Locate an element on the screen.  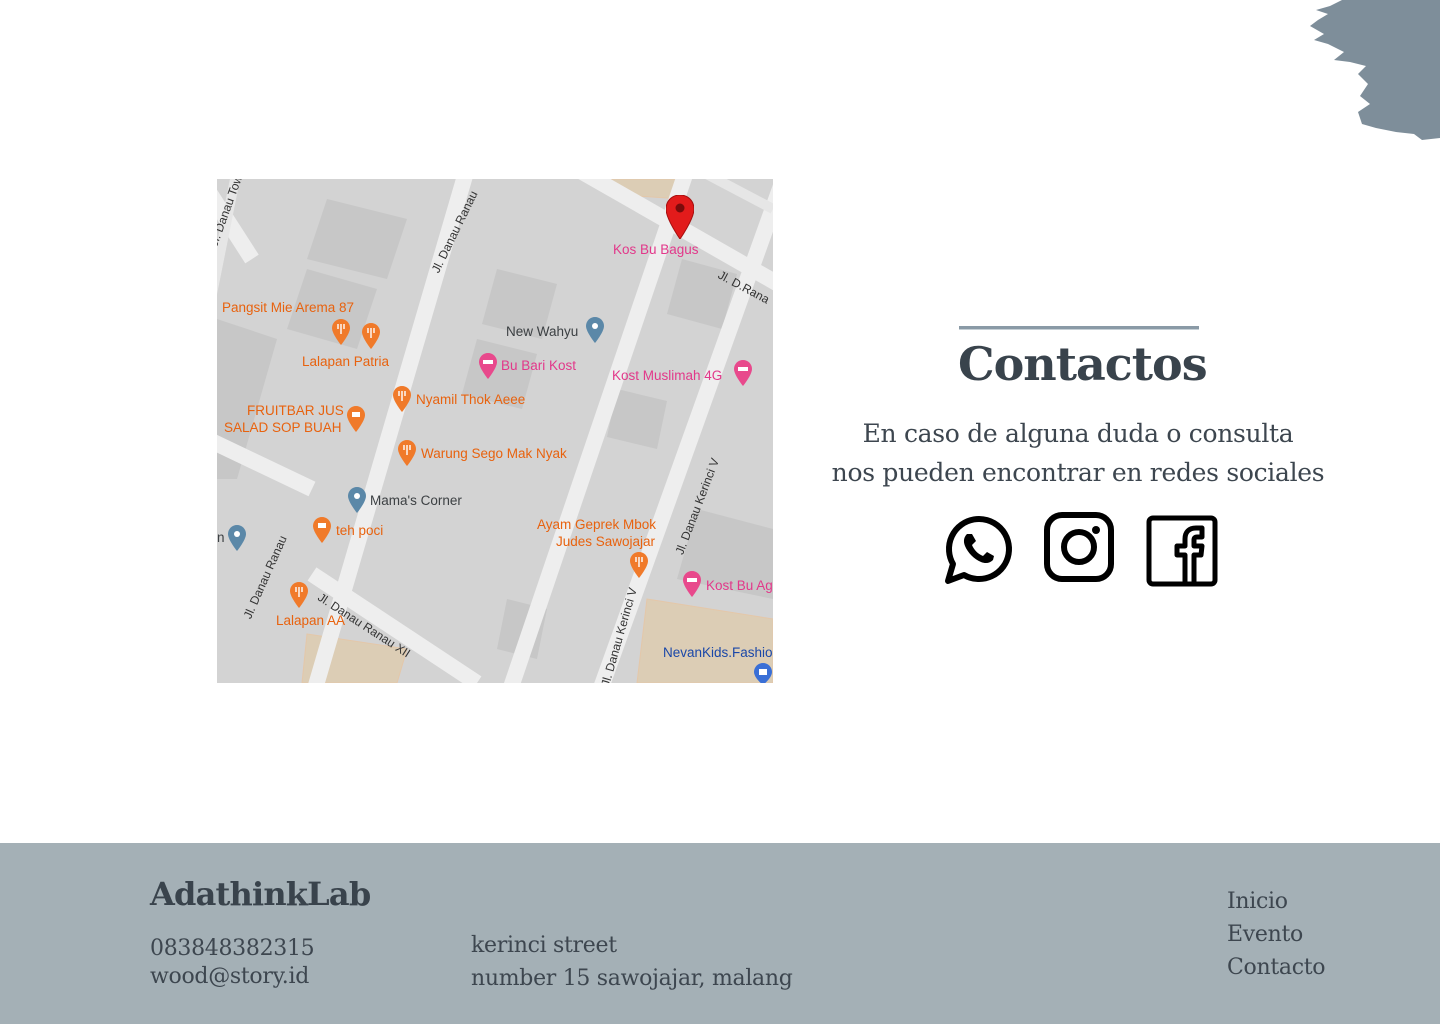
map-place-label: teh poci is located at coordinates (359, 531).